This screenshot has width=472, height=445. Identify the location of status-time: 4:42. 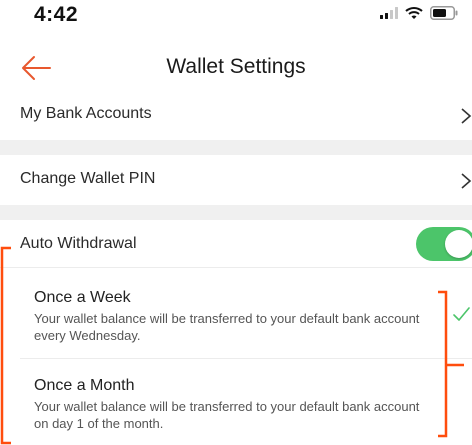
(56, 14).